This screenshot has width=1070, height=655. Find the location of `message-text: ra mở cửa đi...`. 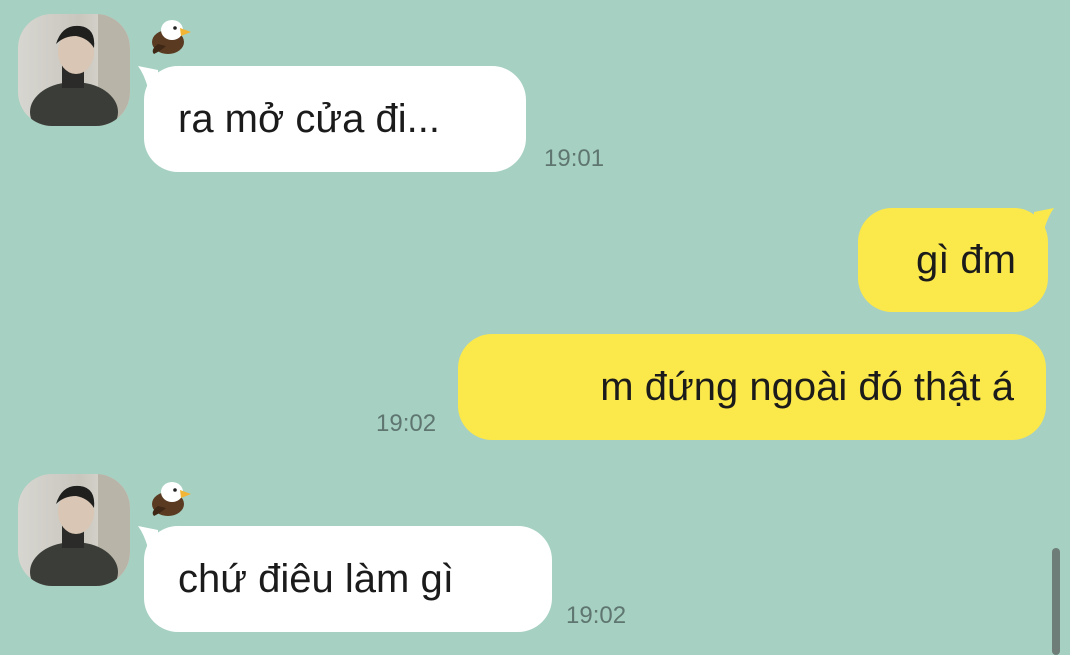

message-text: ra mở cửa đi... is located at coordinates (309, 119).